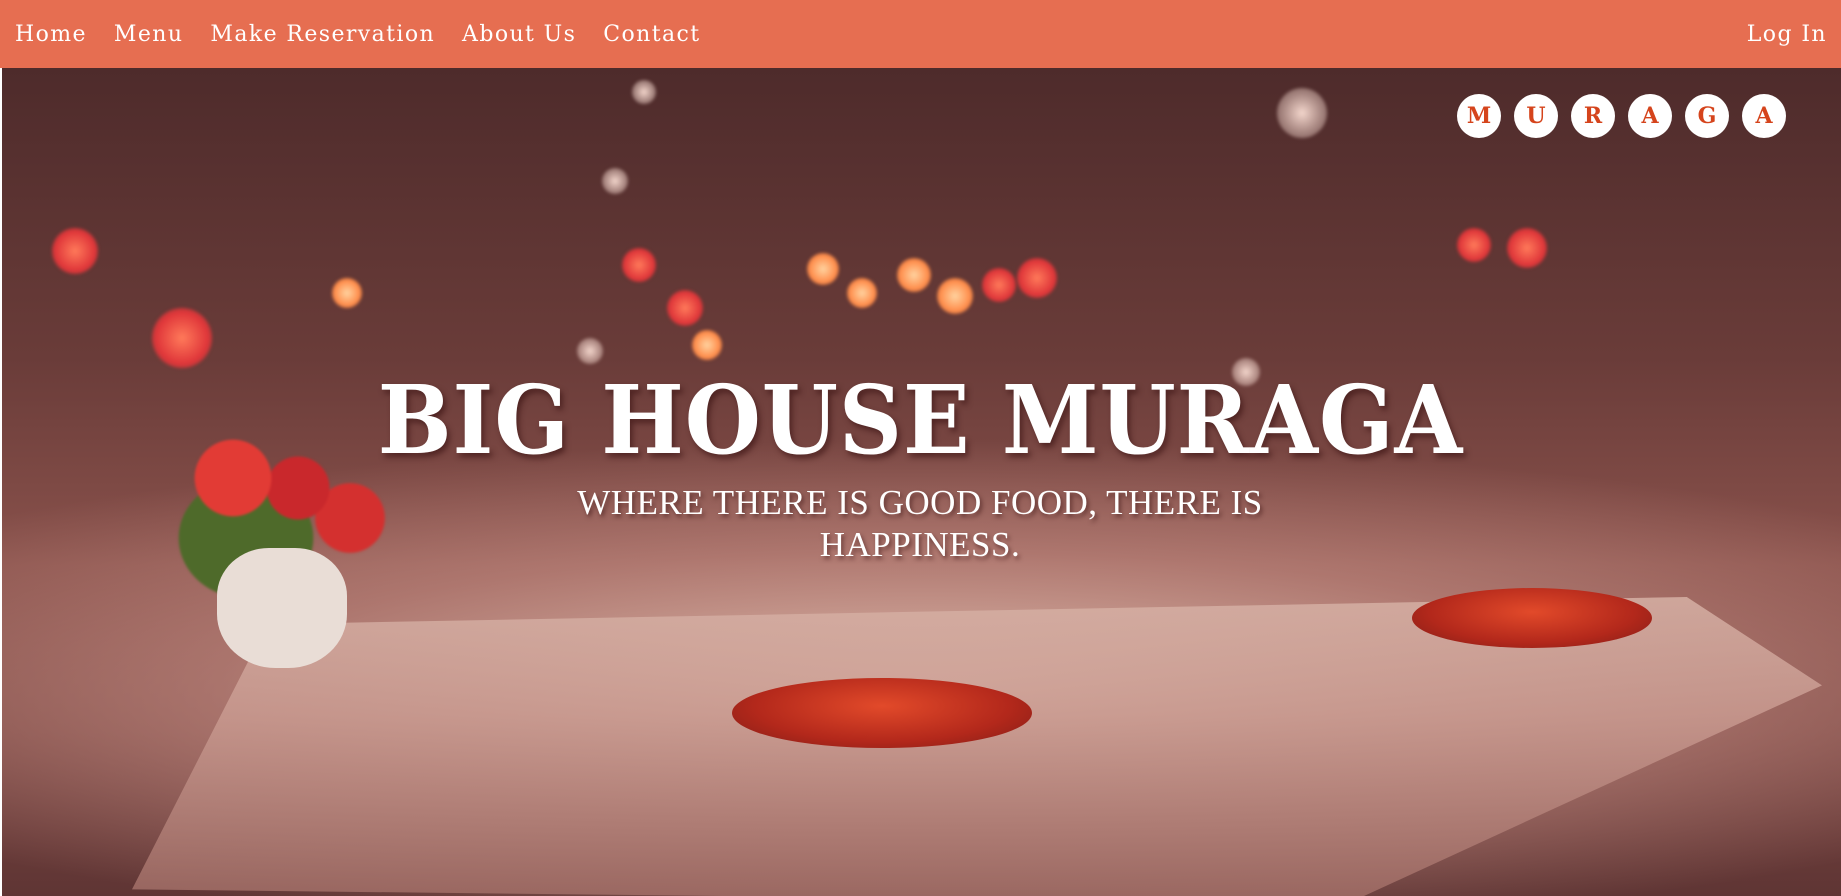  Describe the element at coordinates (1536, 116) in the screenshot. I see `brand-letter-u: U` at that location.